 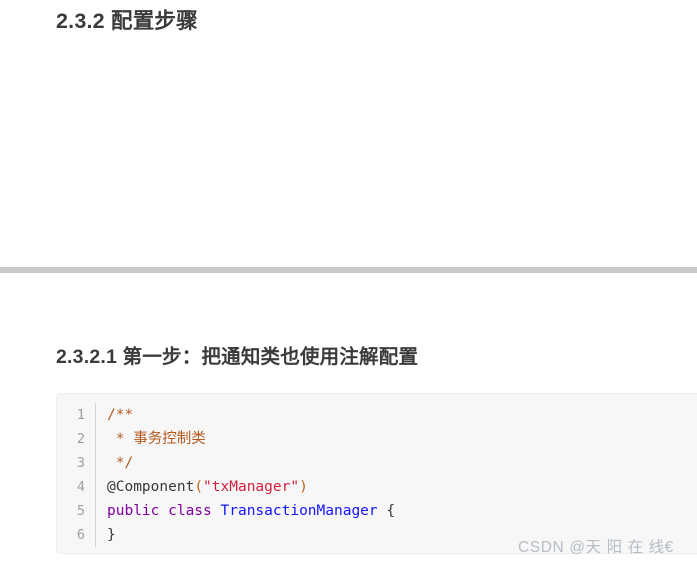 I want to click on line-number: 2, so click(x=80, y=439).